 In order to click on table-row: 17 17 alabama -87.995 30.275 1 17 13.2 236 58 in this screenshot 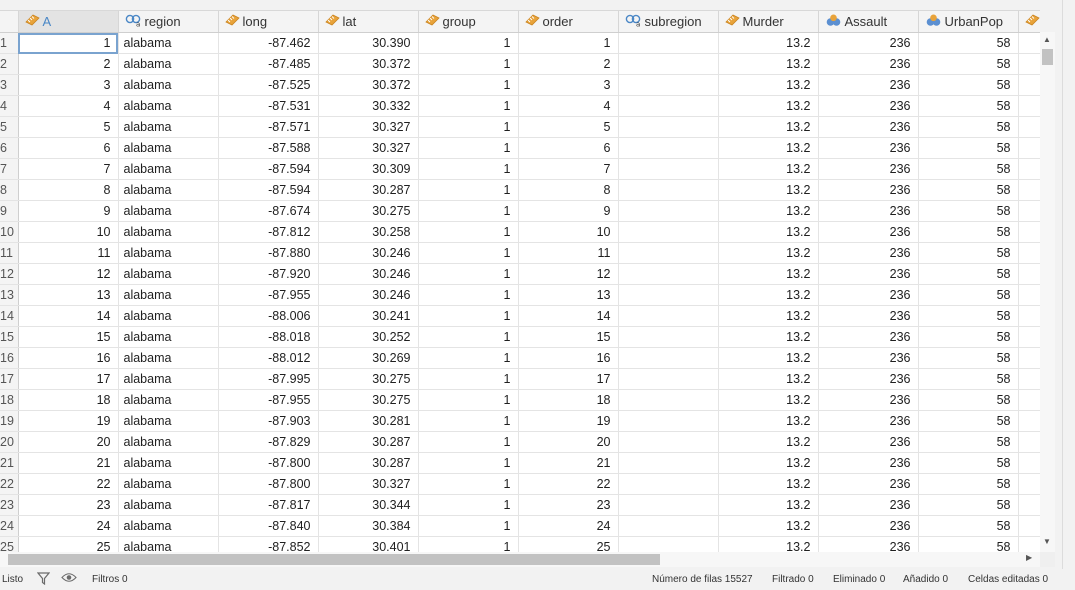, I will do `click(520, 379)`.